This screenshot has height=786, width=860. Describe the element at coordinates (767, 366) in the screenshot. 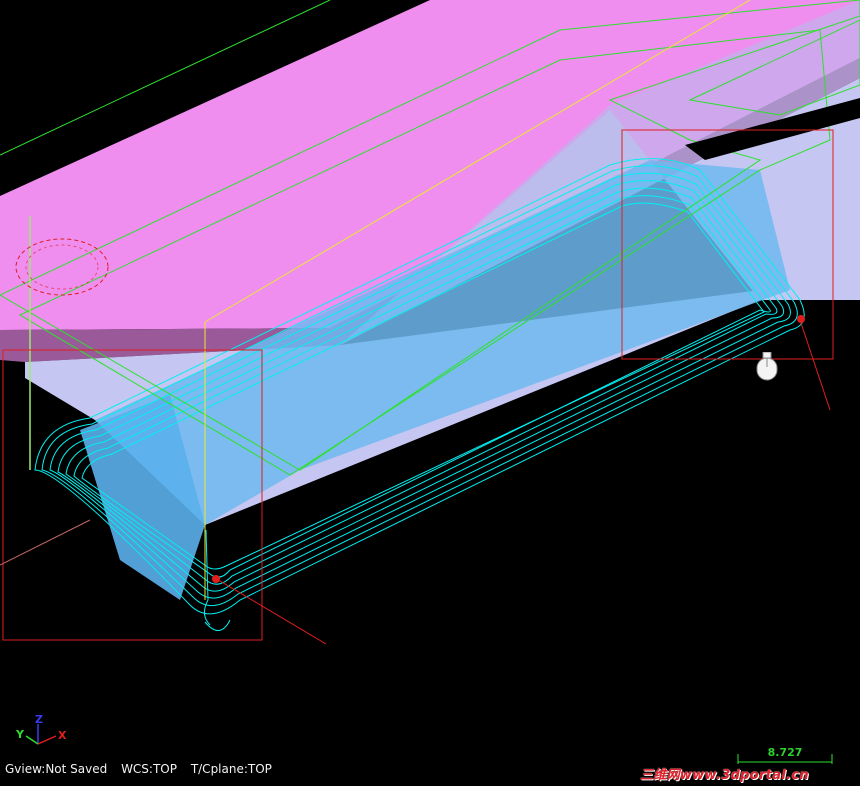

I see `mouse-cursor-icon` at that location.